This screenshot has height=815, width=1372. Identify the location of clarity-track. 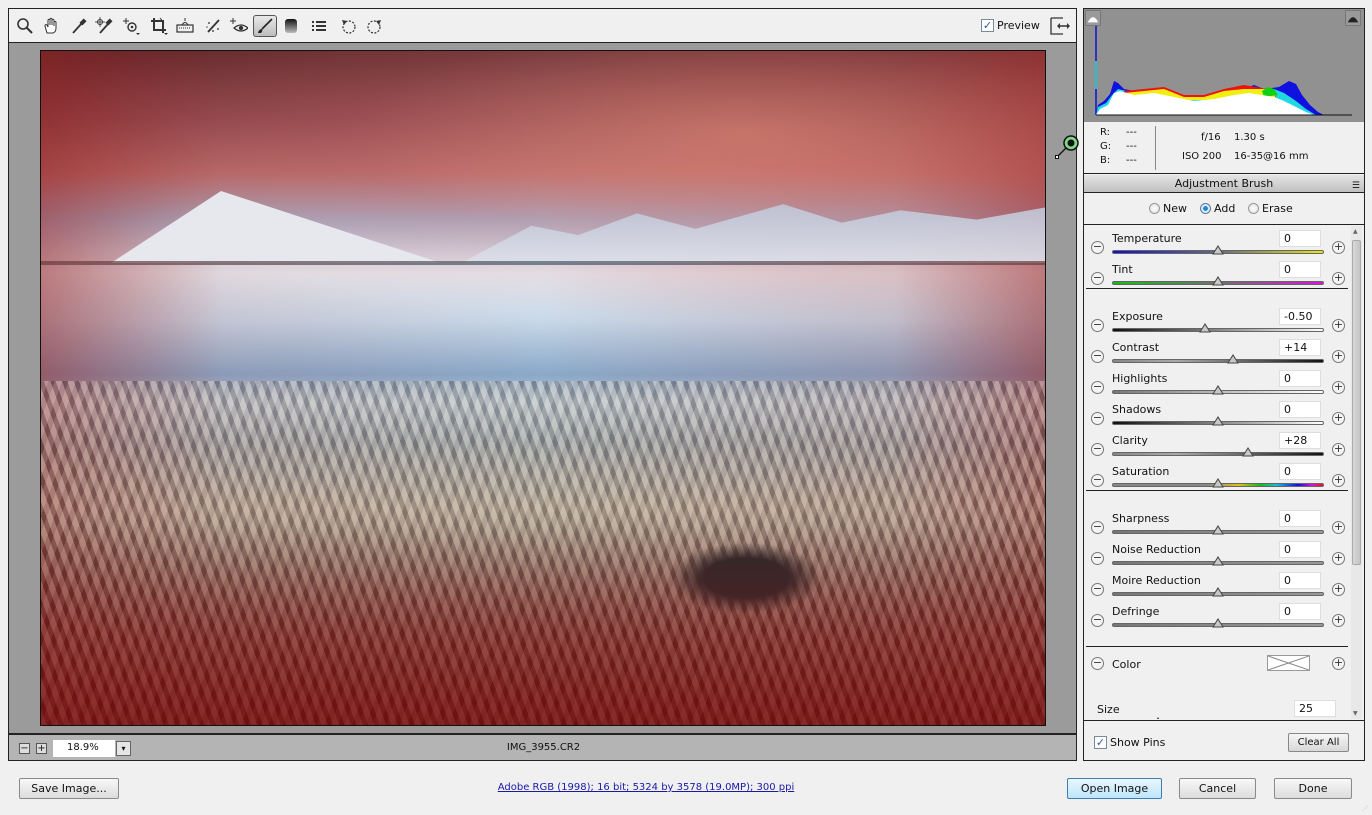
(1218, 454).